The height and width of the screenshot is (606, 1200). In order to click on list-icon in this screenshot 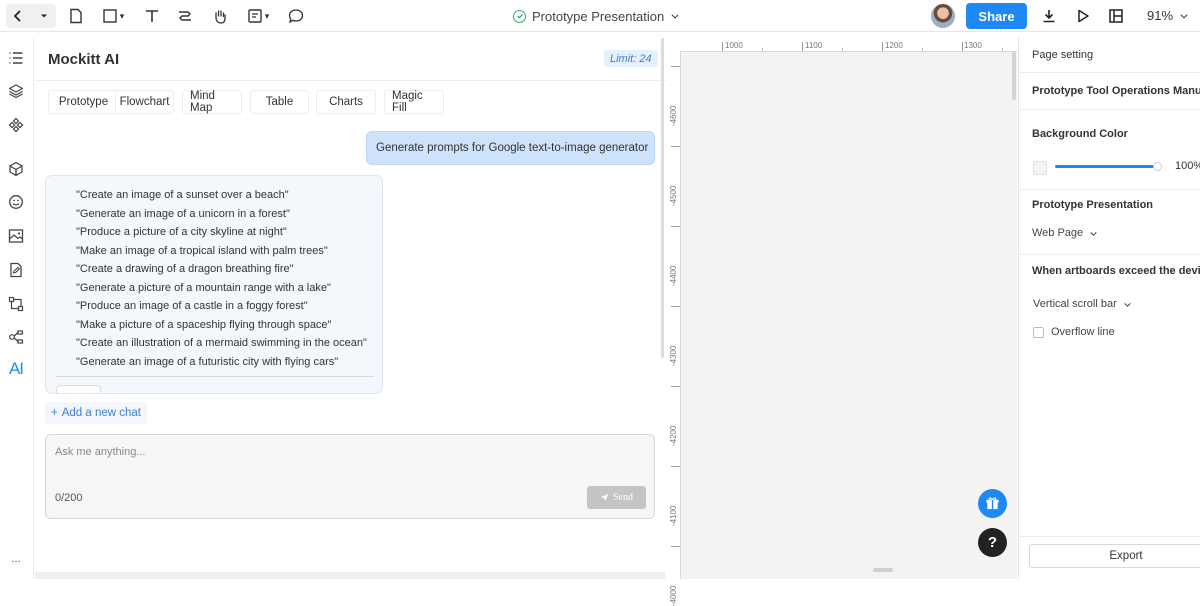, I will do `click(16, 58)`.